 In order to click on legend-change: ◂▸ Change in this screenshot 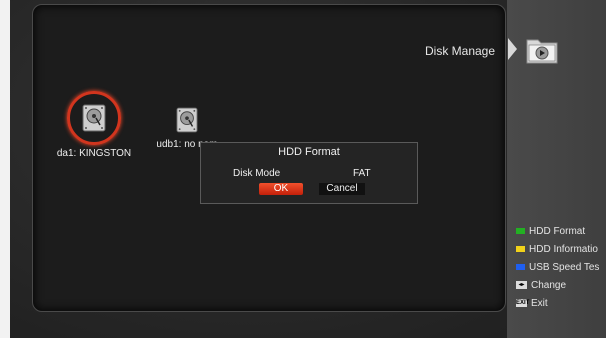, I will do `click(561, 285)`.